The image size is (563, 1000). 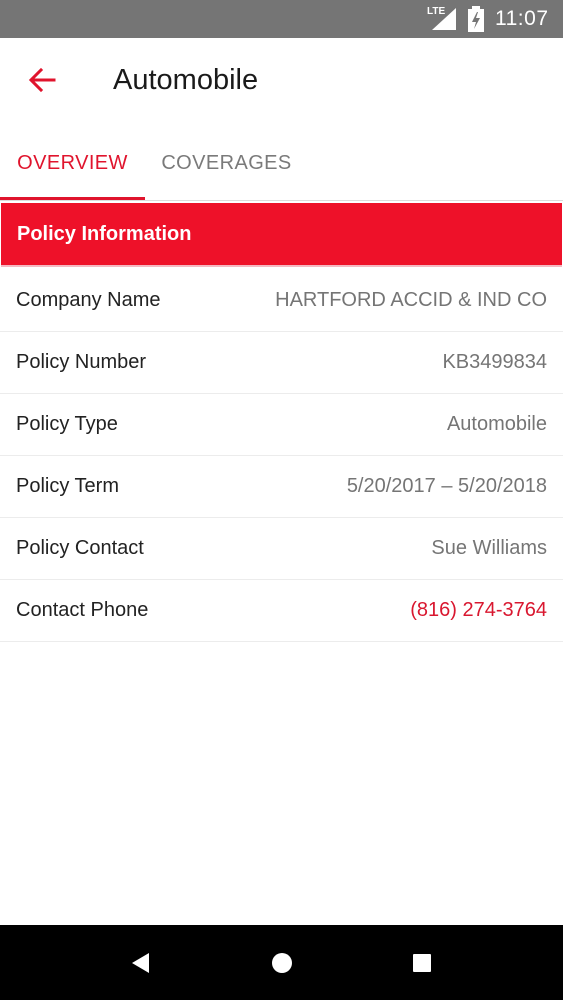 I want to click on status-bar: LTE 11:07, so click(x=281, y=19).